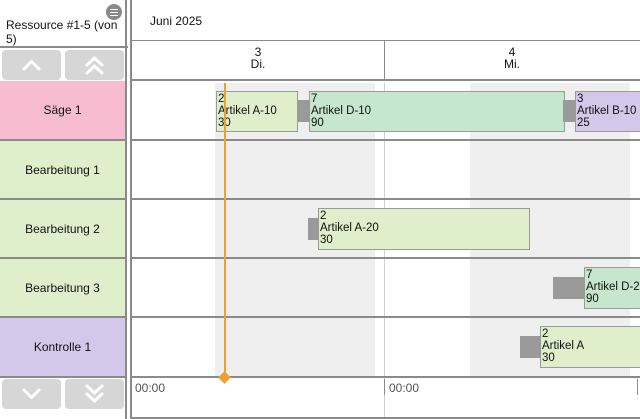 This screenshot has height=419, width=640. I want to click on chevron-down-icon, so click(31, 393).